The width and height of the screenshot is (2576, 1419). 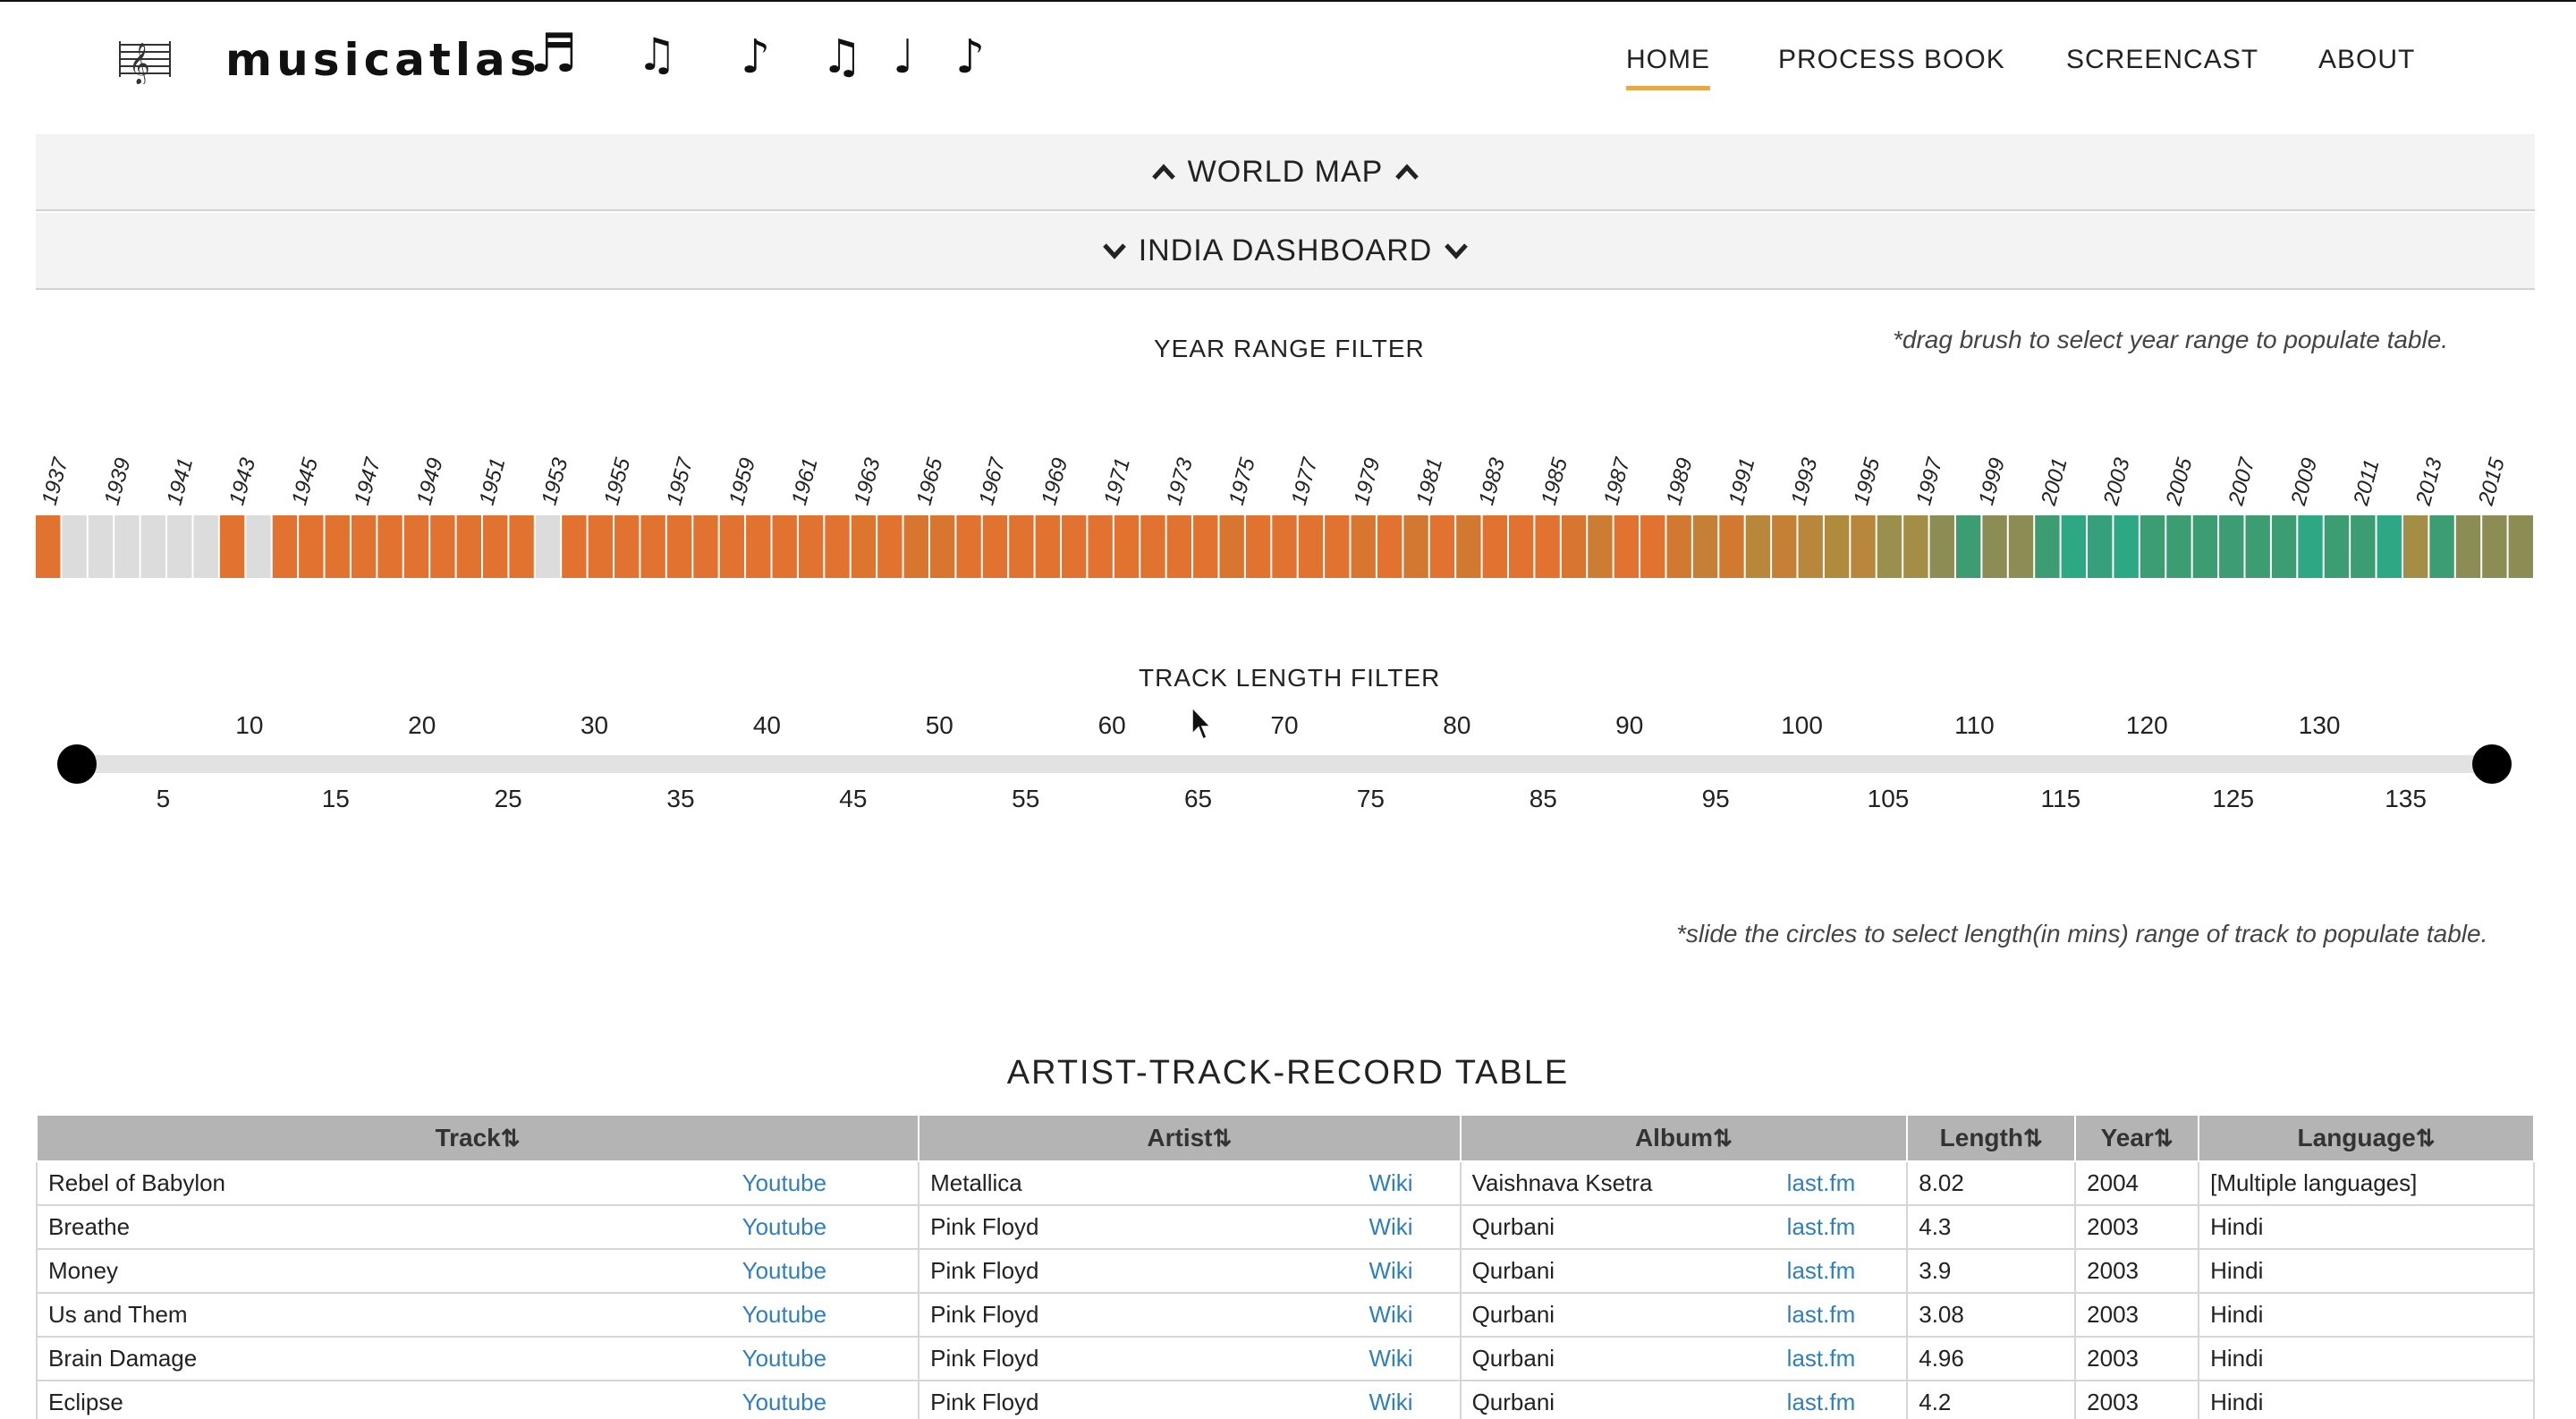 What do you see at coordinates (2366, 60) in the screenshot?
I see `nav-about: ABOUT` at bounding box center [2366, 60].